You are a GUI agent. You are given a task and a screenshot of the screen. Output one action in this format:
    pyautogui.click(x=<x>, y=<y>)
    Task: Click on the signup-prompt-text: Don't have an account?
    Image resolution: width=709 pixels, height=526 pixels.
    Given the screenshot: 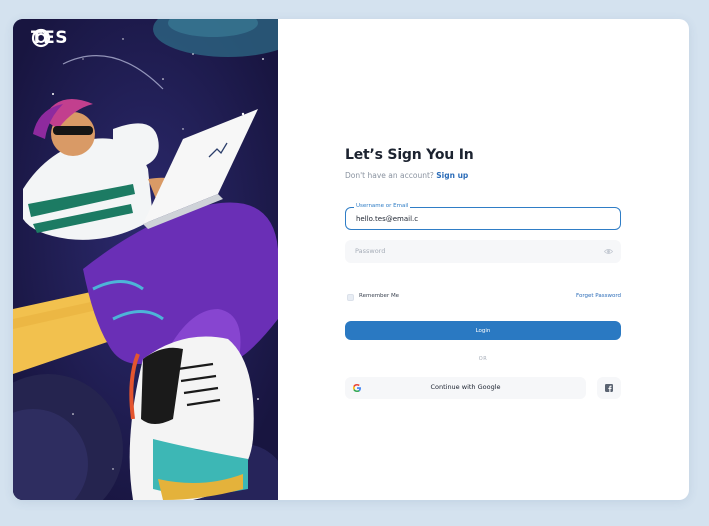 What is the action you would take?
    pyautogui.click(x=389, y=175)
    